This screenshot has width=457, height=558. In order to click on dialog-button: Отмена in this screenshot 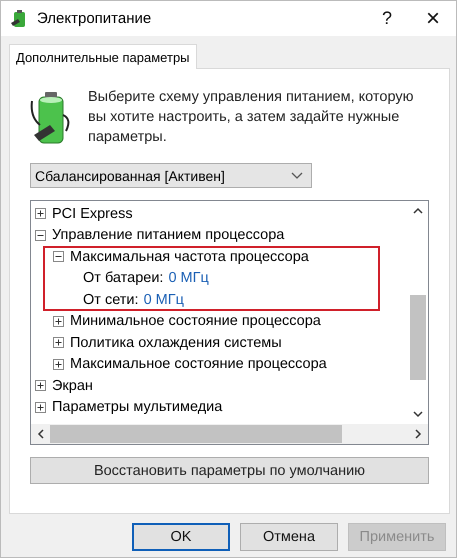, I will do `click(289, 537)`.